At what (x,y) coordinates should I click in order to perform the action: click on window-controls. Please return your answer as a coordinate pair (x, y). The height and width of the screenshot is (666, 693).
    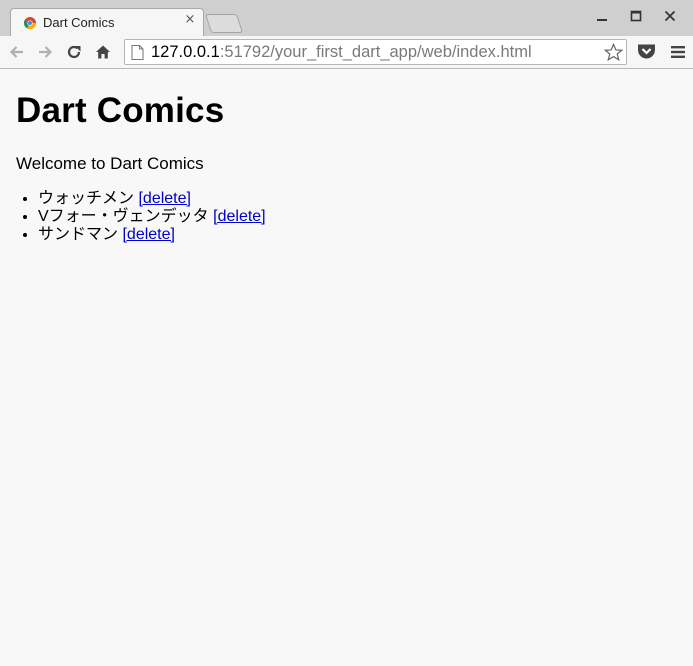
    Looking at the image, I should click on (636, 16).